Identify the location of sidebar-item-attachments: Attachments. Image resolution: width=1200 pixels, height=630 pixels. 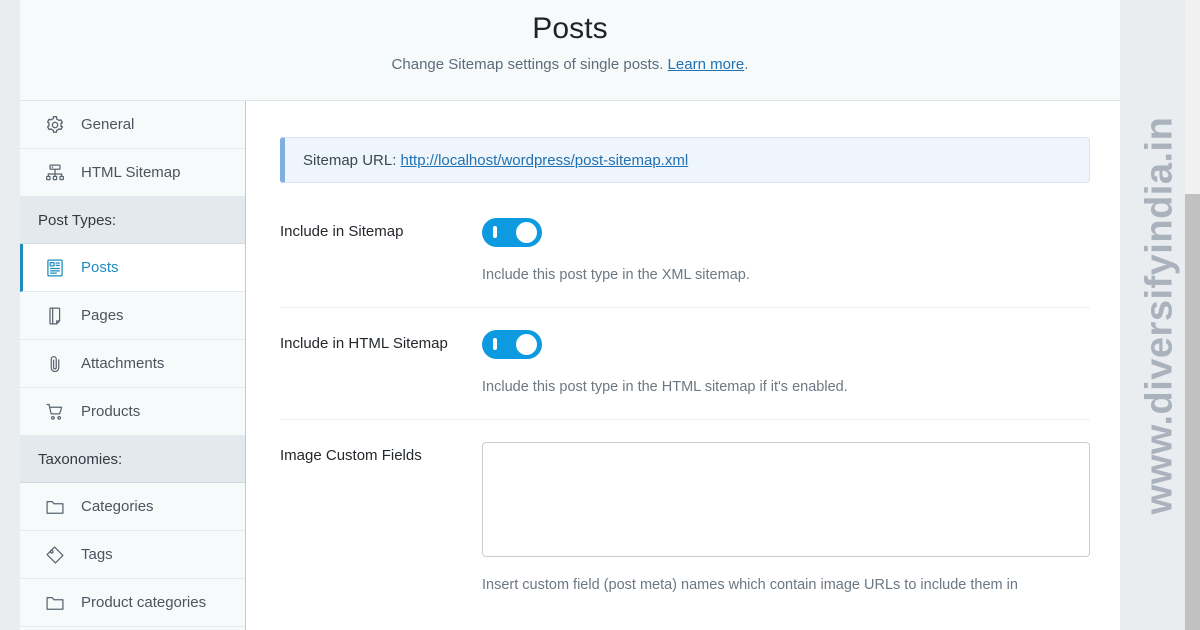
(132, 364).